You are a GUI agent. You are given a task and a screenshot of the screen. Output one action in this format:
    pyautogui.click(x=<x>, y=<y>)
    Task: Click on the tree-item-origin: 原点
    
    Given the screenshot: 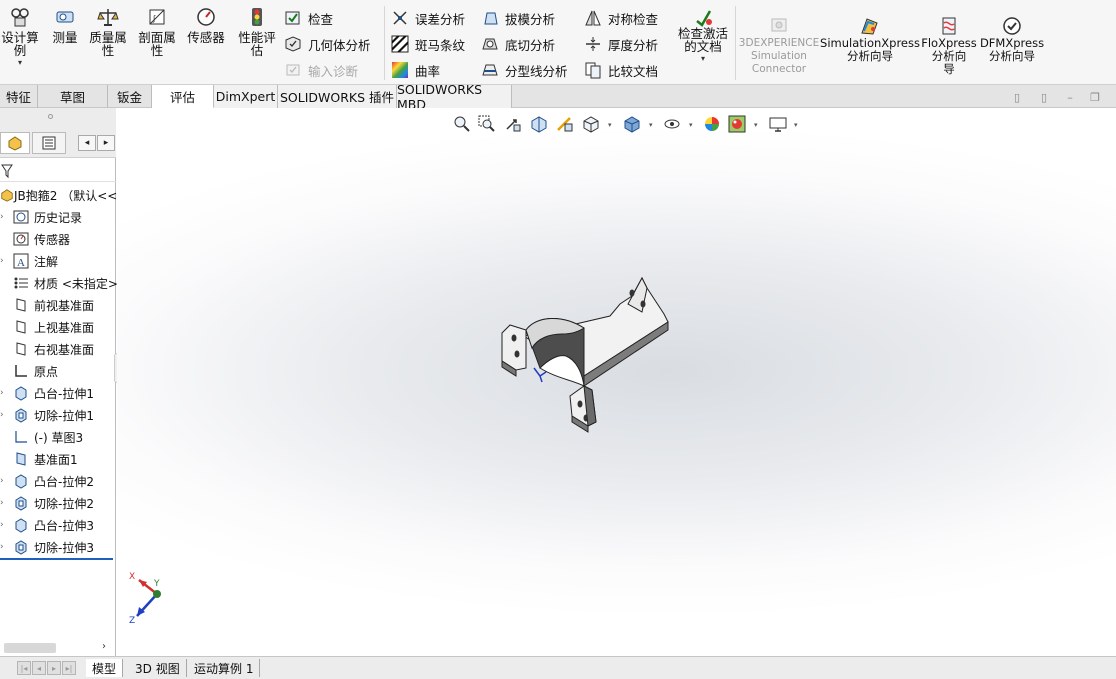 What is the action you would take?
    pyautogui.click(x=29, y=371)
    